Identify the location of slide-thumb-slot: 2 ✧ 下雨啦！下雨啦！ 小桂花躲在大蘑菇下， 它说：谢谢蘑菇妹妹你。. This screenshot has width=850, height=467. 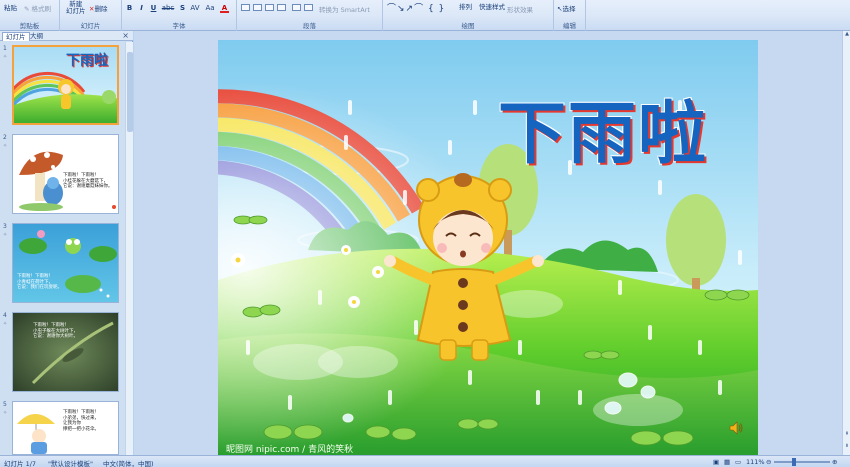
(63, 177).